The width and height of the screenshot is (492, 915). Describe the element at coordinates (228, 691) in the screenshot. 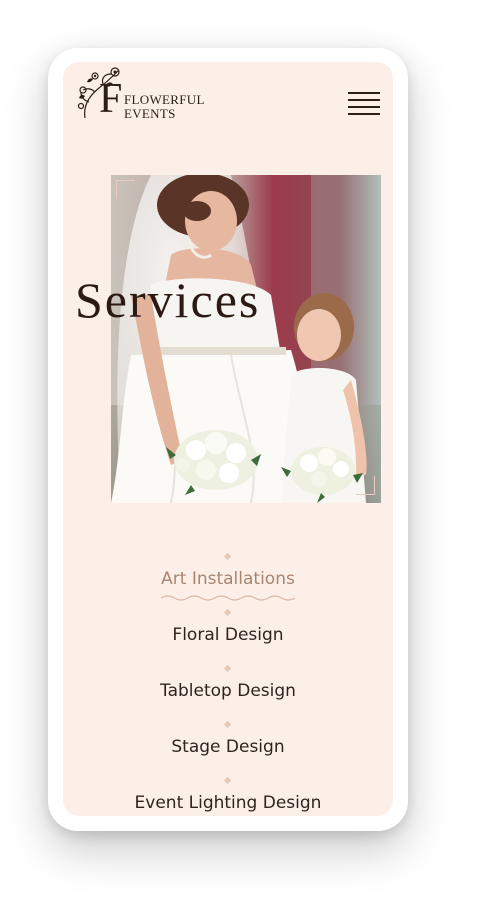

I see `nav-item-tabletop-design: Tabletop Design` at that location.